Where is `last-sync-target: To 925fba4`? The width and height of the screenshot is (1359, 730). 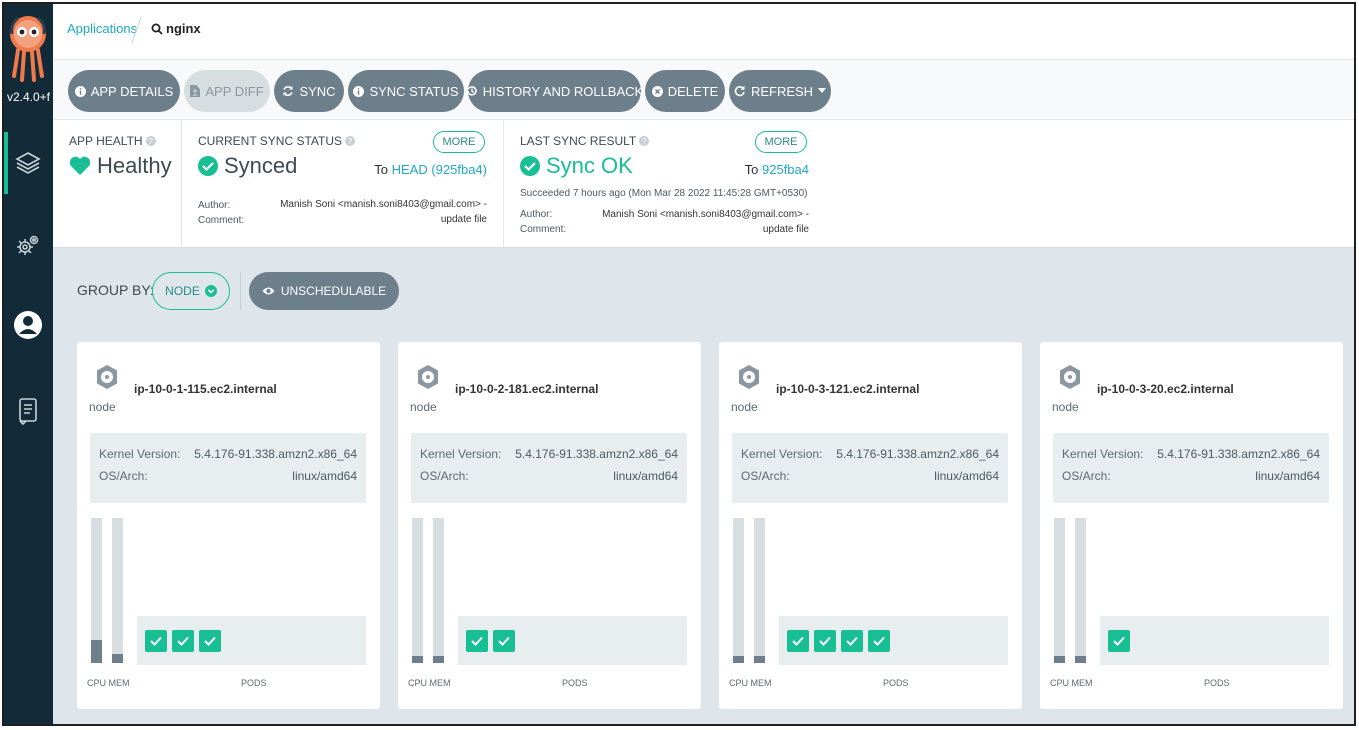 last-sync-target: To 925fba4 is located at coordinates (776, 169).